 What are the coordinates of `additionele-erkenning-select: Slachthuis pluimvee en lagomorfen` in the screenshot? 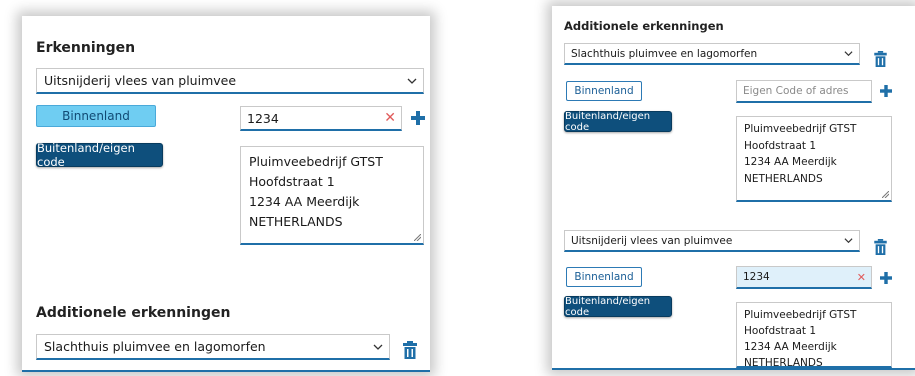 It's located at (213, 347).